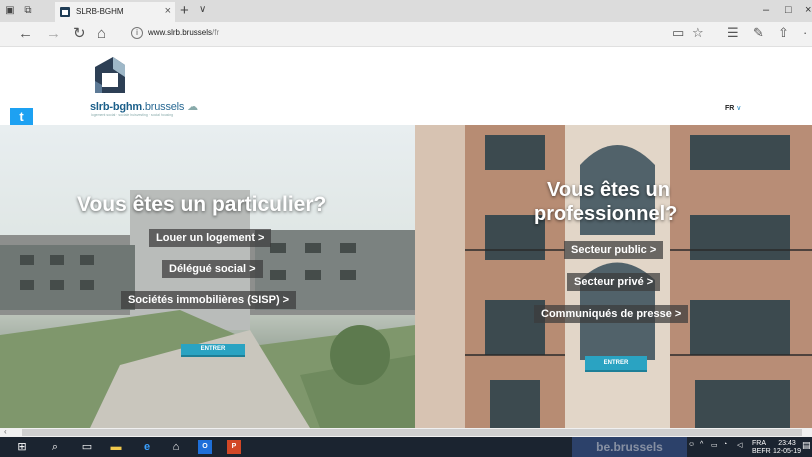 Image resolution: width=812 pixels, height=457 pixels. Describe the element at coordinates (691, 444) in the screenshot. I see `people-icon: ☺` at that location.